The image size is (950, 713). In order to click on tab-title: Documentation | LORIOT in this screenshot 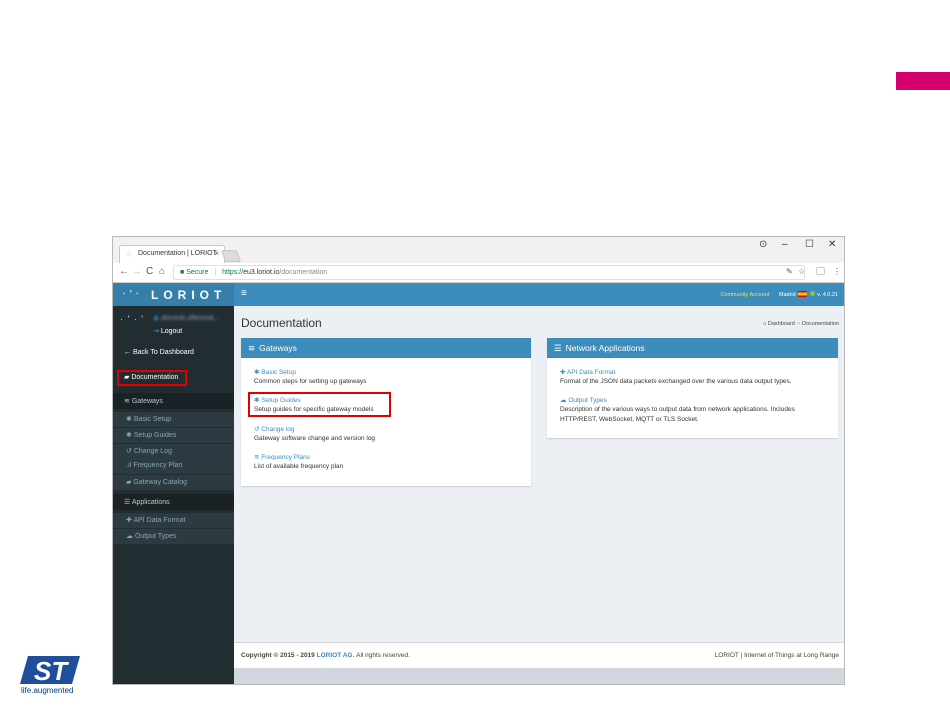, I will do `click(177, 253)`.